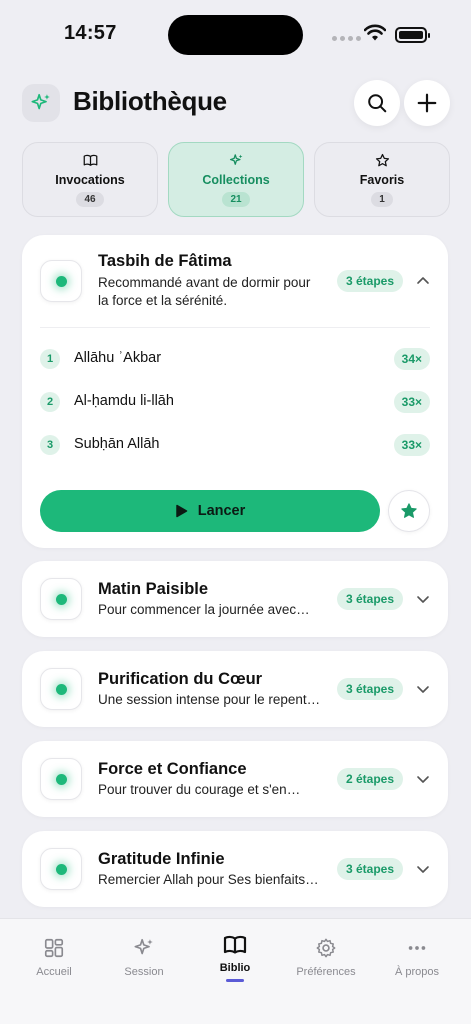 The height and width of the screenshot is (1024, 471). Describe the element at coordinates (235, 980) in the screenshot. I see `active-indicator` at that location.